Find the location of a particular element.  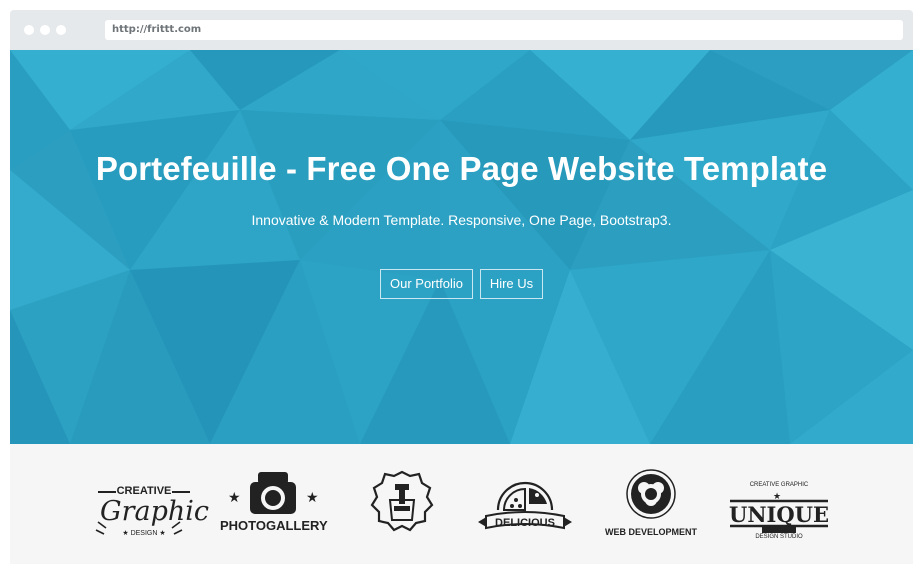

aperture-icon is located at coordinates (651, 494).